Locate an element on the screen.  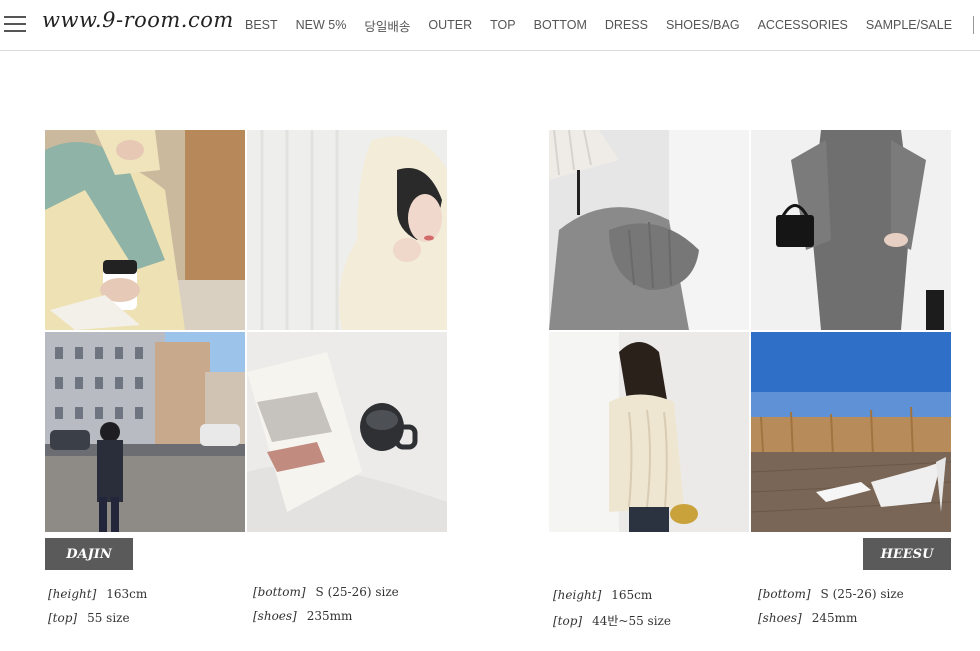
nav-new: NEW 5% is located at coordinates (321, 25).